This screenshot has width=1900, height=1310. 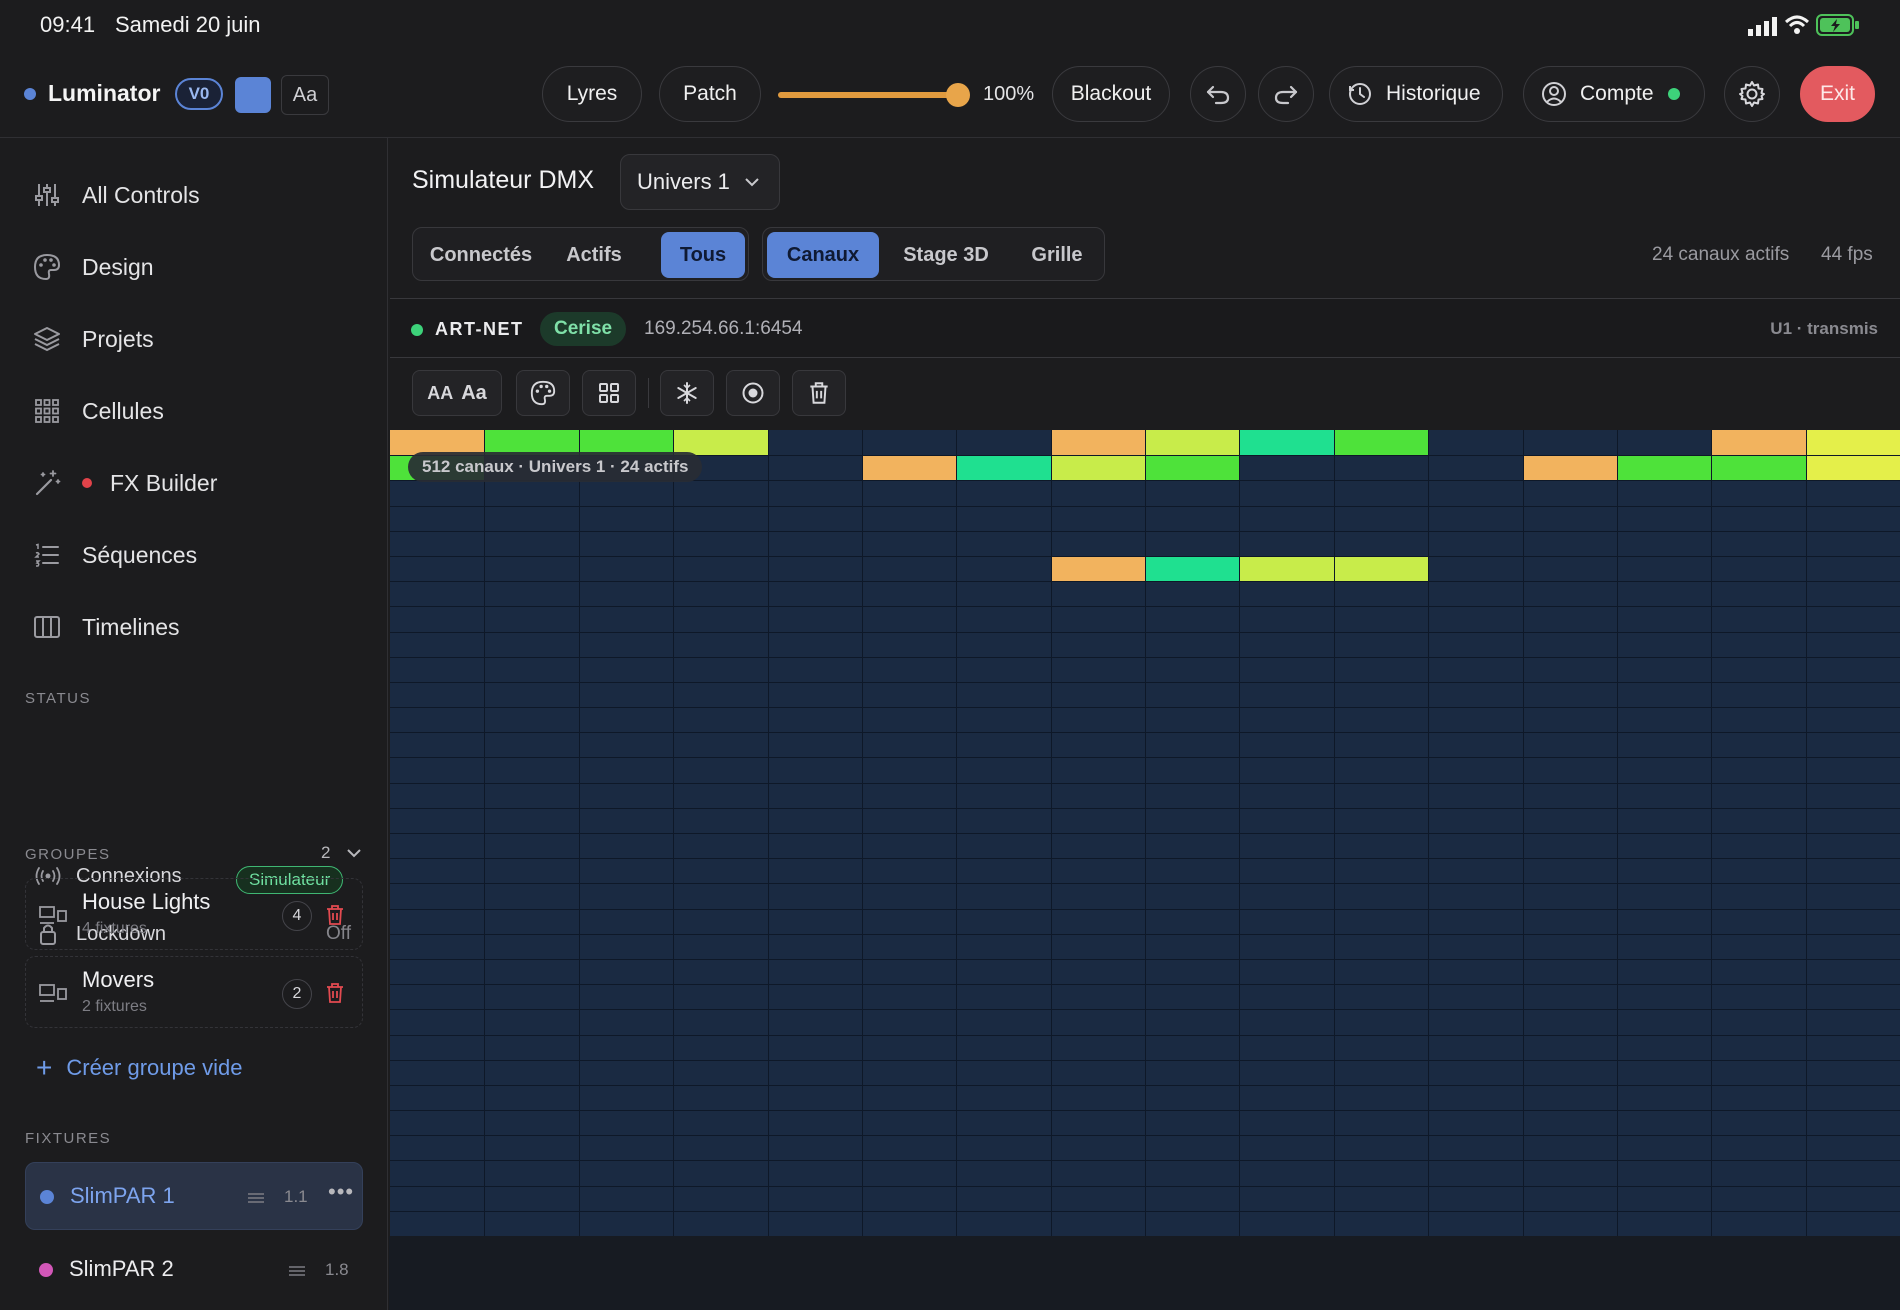 What do you see at coordinates (116, 195) in the screenshot?
I see `nav-all-controls: All Controls` at bounding box center [116, 195].